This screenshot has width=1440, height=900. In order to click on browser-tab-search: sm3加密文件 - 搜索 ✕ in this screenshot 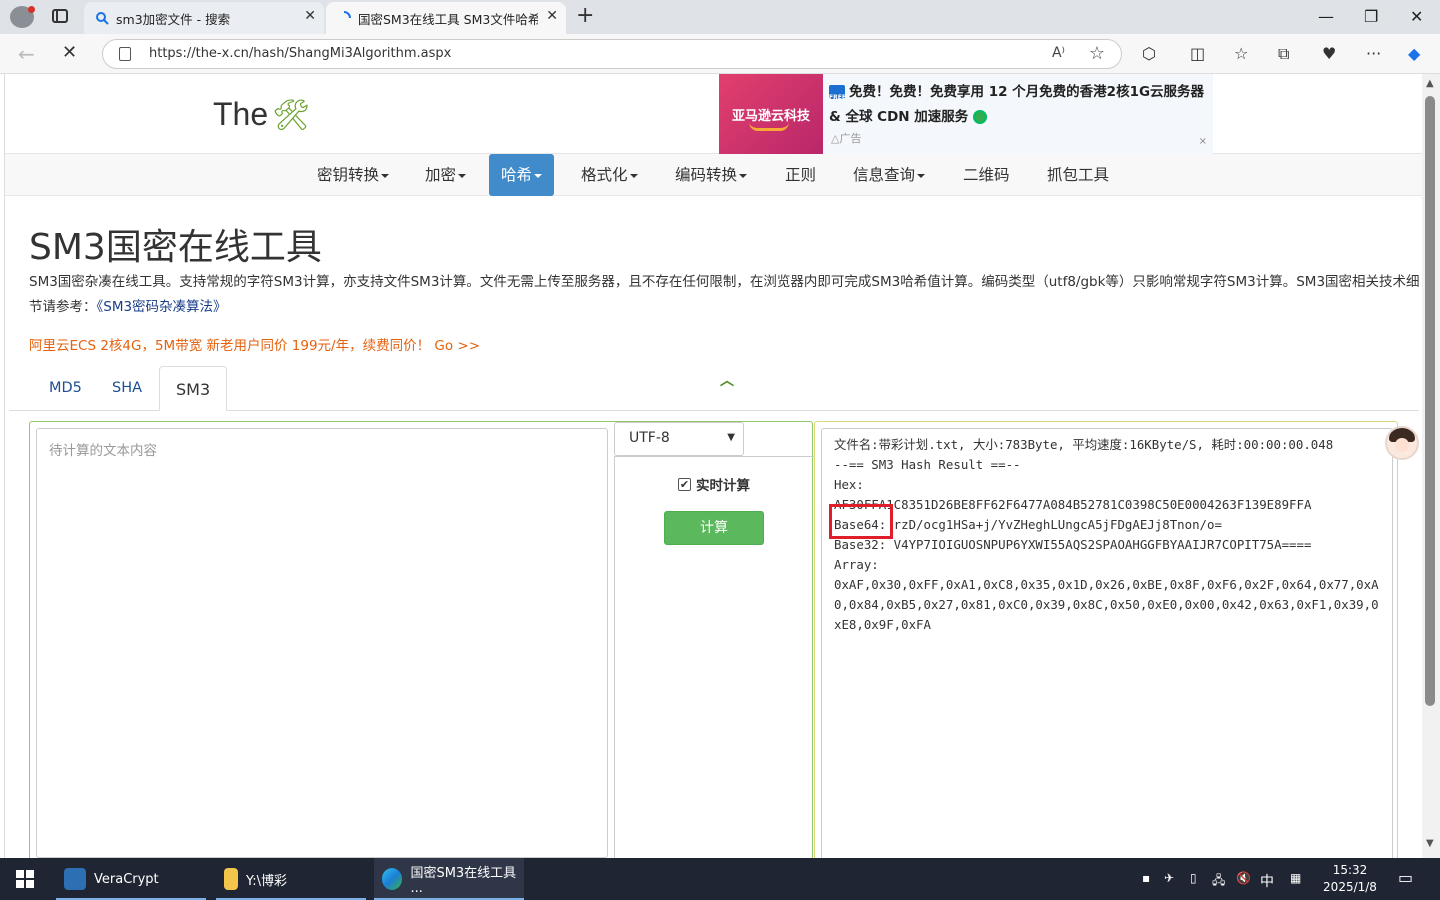, I will do `click(204, 18)`.